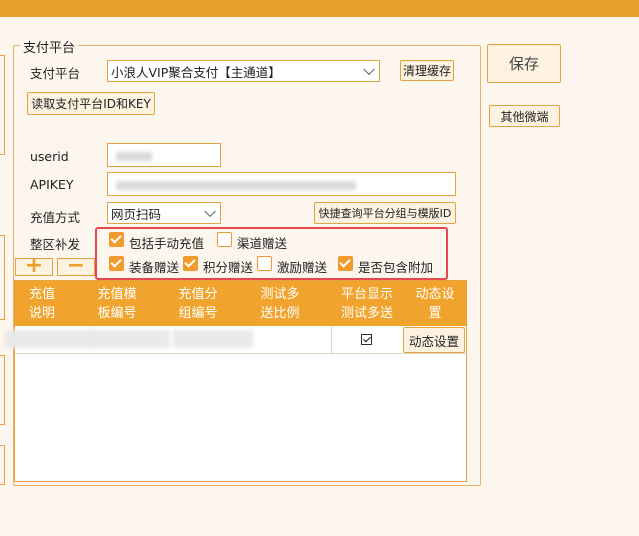 This screenshot has width=639, height=536. What do you see at coordinates (136, 214) in the screenshot?
I see `recharge-method-value: 网页扫码` at bounding box center [136, 214].